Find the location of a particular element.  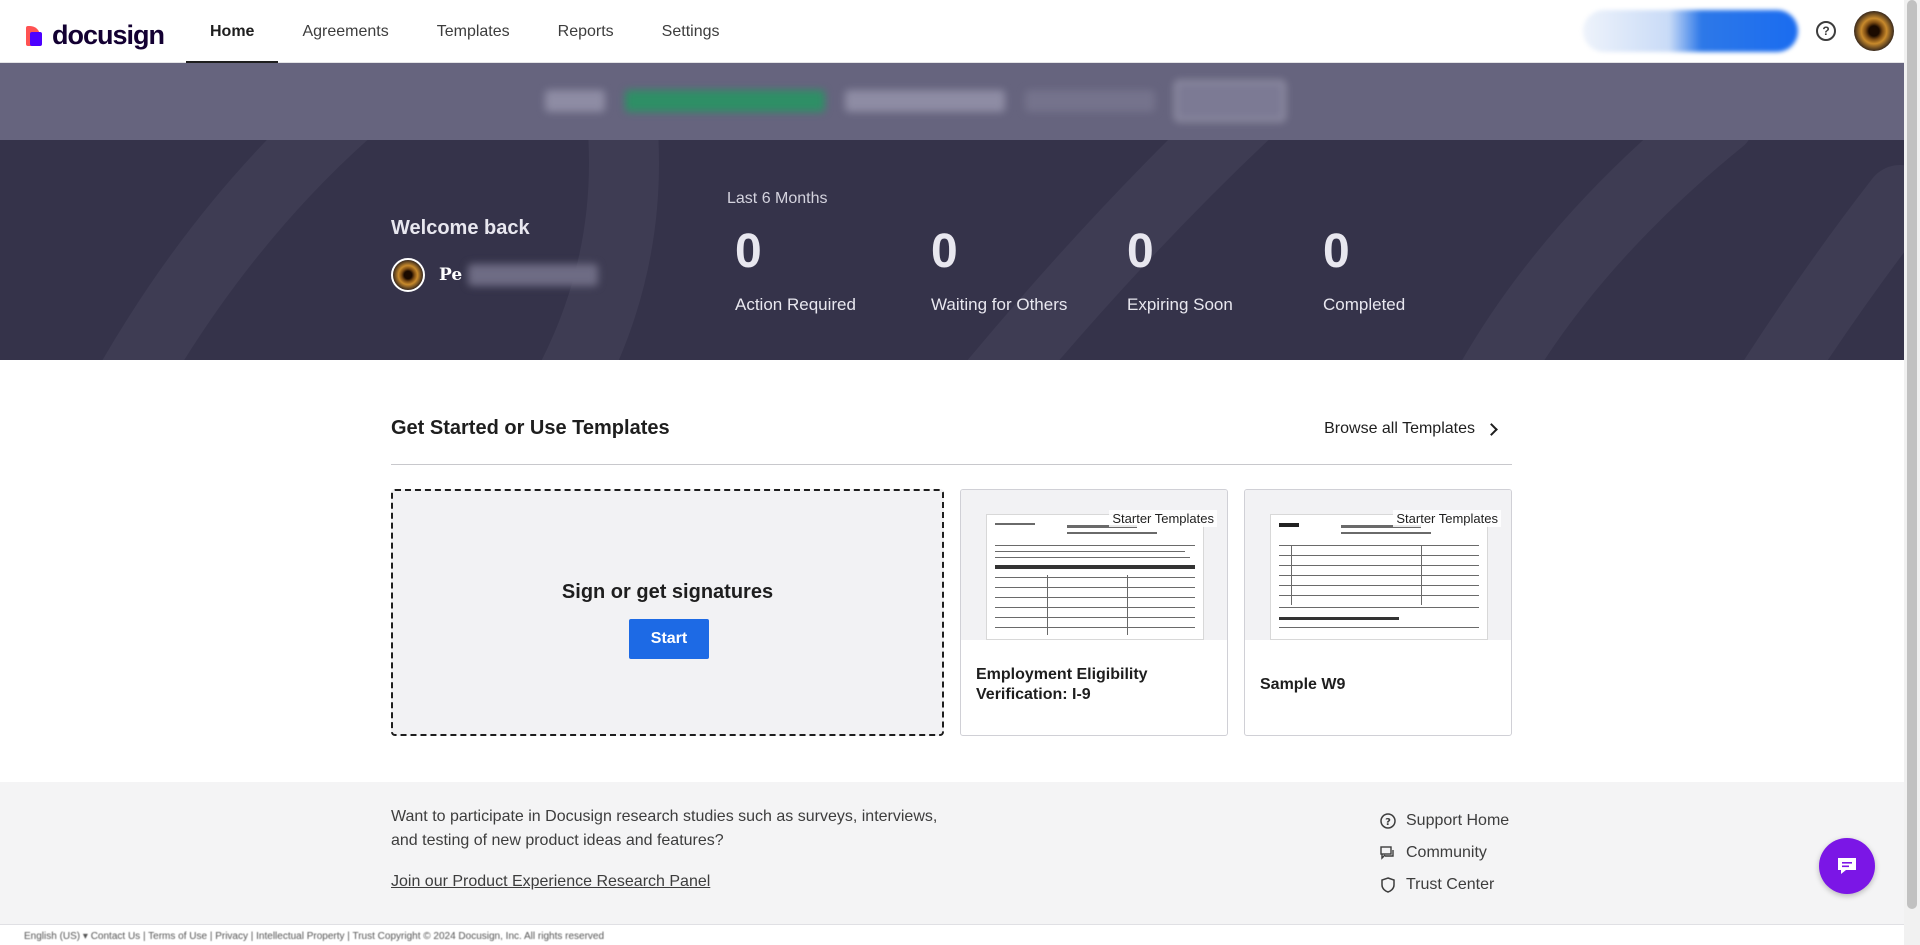

notification-banner is located at coordinates (952, 101).